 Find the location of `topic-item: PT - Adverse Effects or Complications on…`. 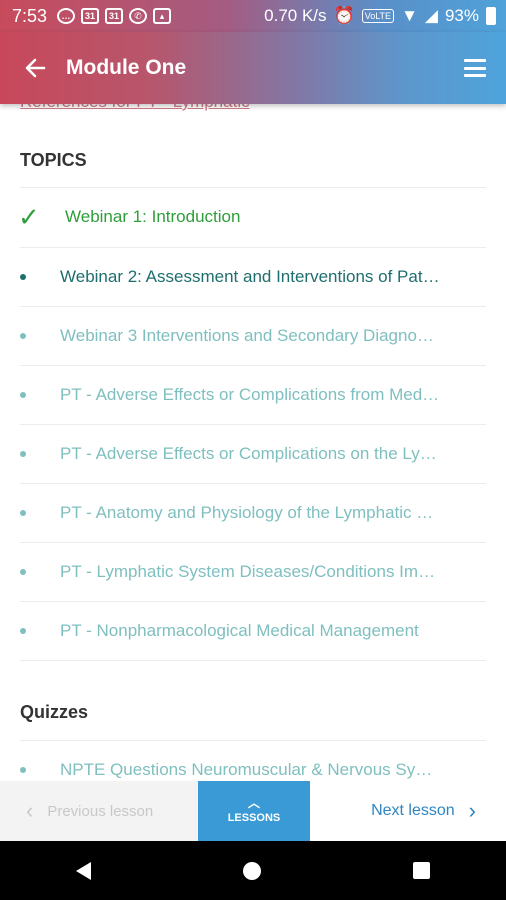

topic-item: PT - Adverse Effects or Complications on… is located at coordinates (253, 454).